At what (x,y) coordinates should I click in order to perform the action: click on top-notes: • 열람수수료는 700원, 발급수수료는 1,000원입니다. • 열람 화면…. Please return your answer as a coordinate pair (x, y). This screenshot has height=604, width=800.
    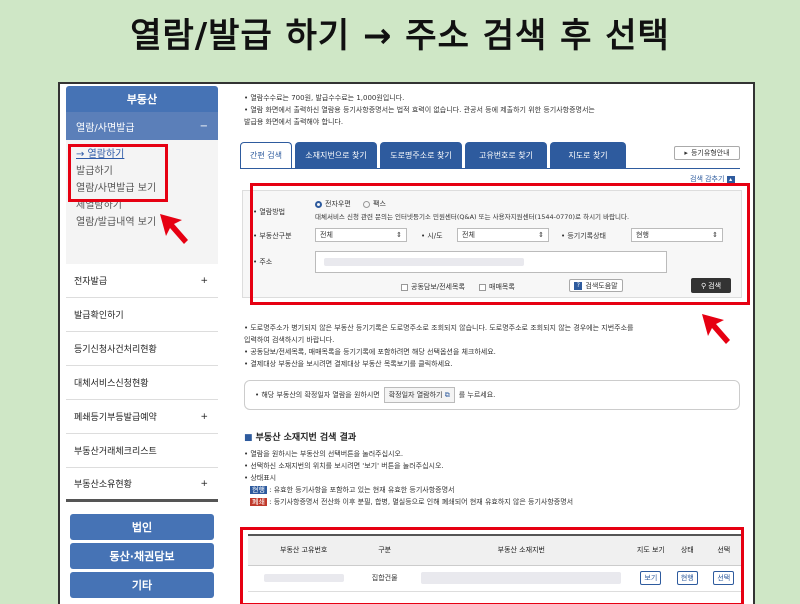
    Looking at the image, I should click on (419, 110).